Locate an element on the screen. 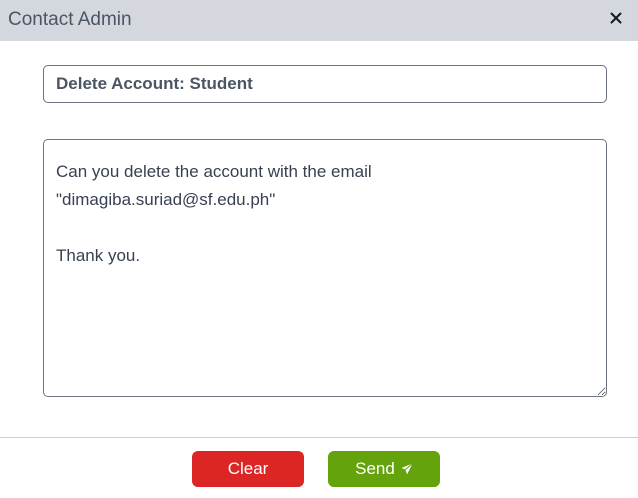 The width and height of the screenshot is (638, 498). close-icon is located at coordinates (616, 18).